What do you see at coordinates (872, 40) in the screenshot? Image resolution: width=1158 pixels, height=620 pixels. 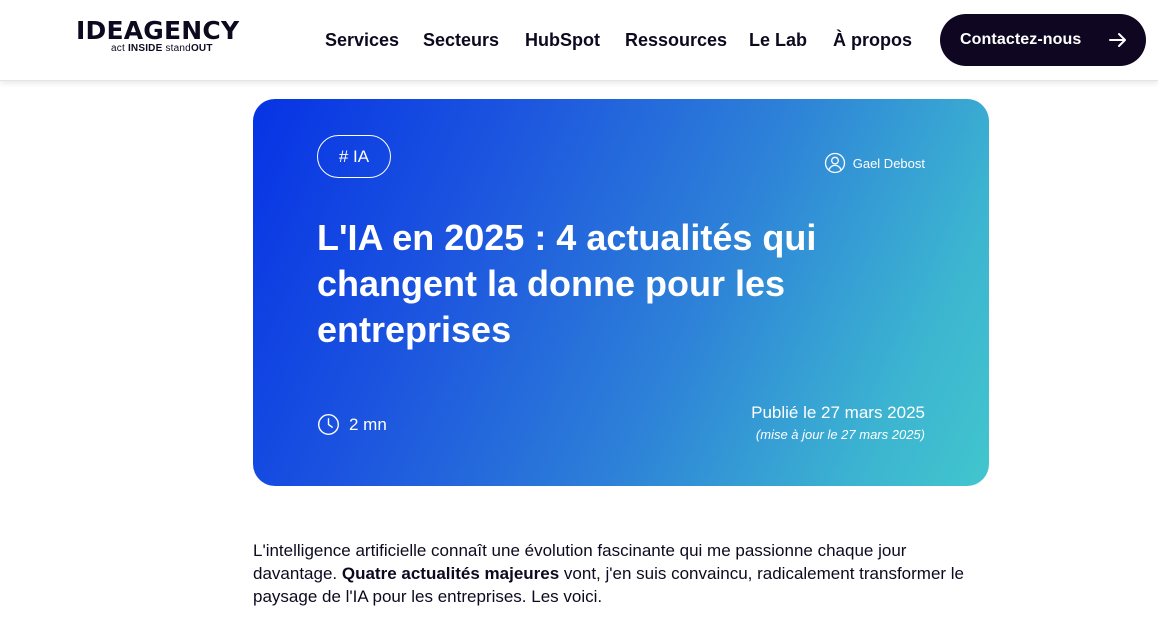 I see `nav-item-a-propos: À propos` at bounding box center [872, 40].